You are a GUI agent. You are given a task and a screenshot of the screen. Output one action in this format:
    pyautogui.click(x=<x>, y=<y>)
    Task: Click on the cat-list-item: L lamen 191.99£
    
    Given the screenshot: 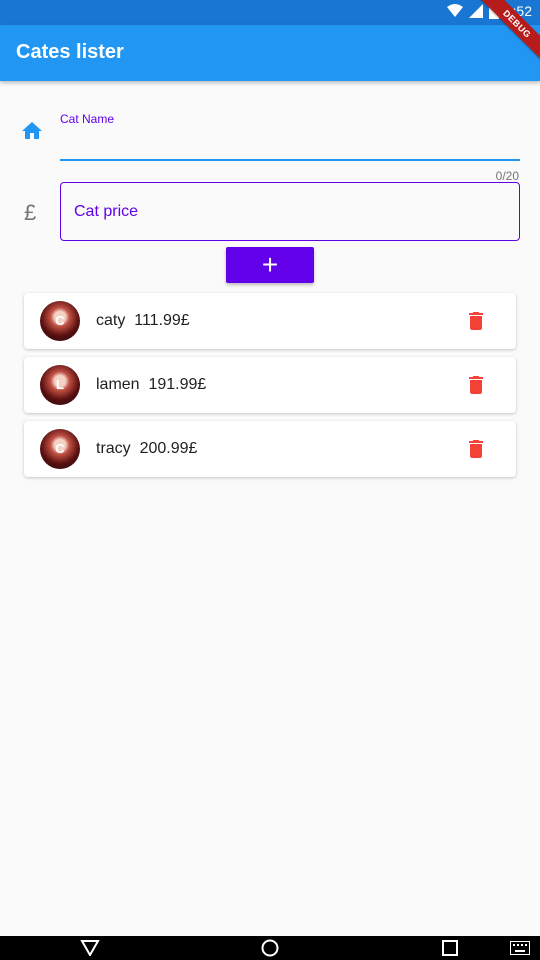 What is the action you would take?
    pyautogui.click(x=270, y=385)
    